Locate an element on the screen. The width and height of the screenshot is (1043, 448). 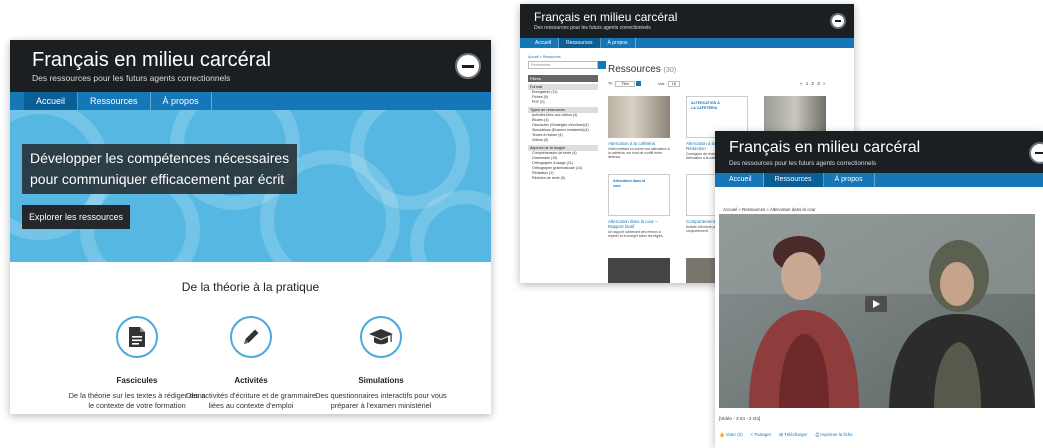
search-icon is located at coordinates (602, 65).